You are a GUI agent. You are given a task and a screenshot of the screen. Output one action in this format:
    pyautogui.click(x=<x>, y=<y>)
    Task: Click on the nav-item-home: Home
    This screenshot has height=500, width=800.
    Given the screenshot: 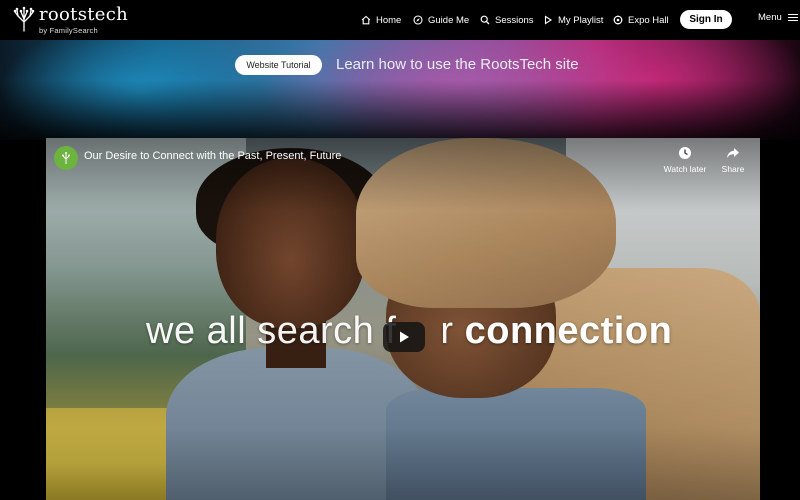 What is the action you would take?
    pyautogui.click(x=381, y=20)
    